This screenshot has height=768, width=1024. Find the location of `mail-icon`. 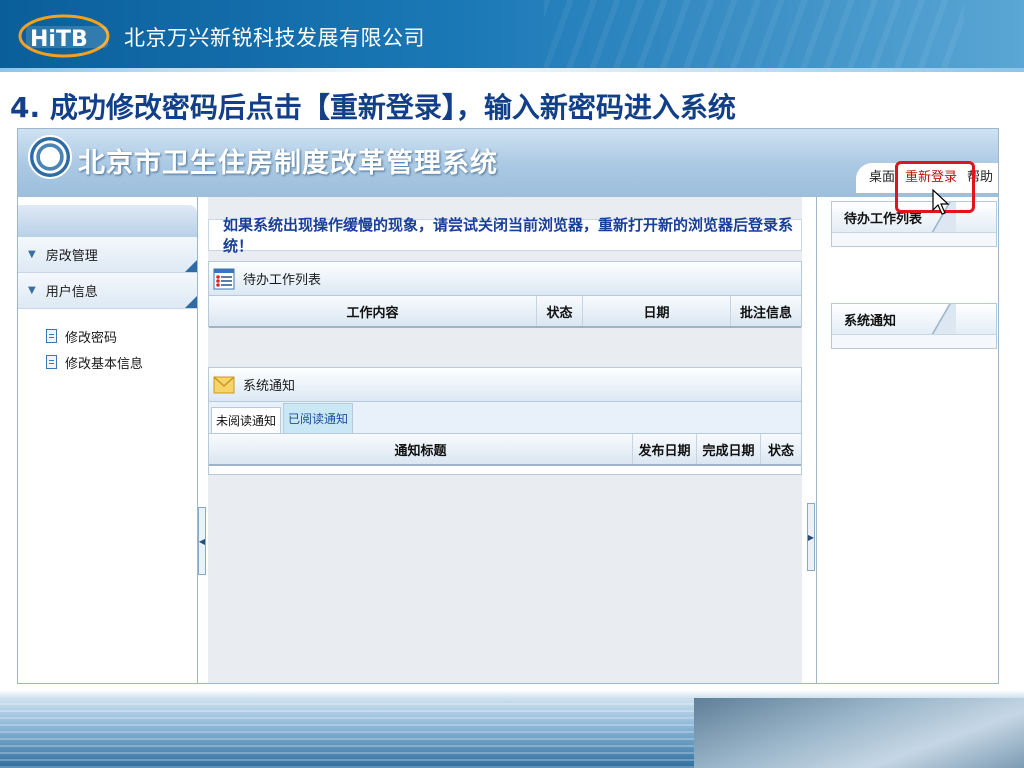

mail-icon is located at coordinates (224, 384).